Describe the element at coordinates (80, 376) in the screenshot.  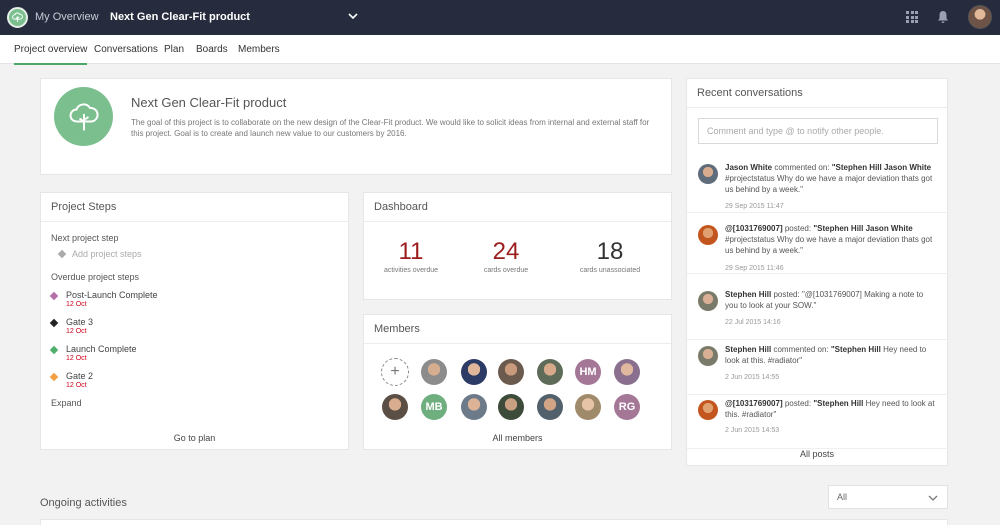
I see `step-name: Gate 2` at that location.